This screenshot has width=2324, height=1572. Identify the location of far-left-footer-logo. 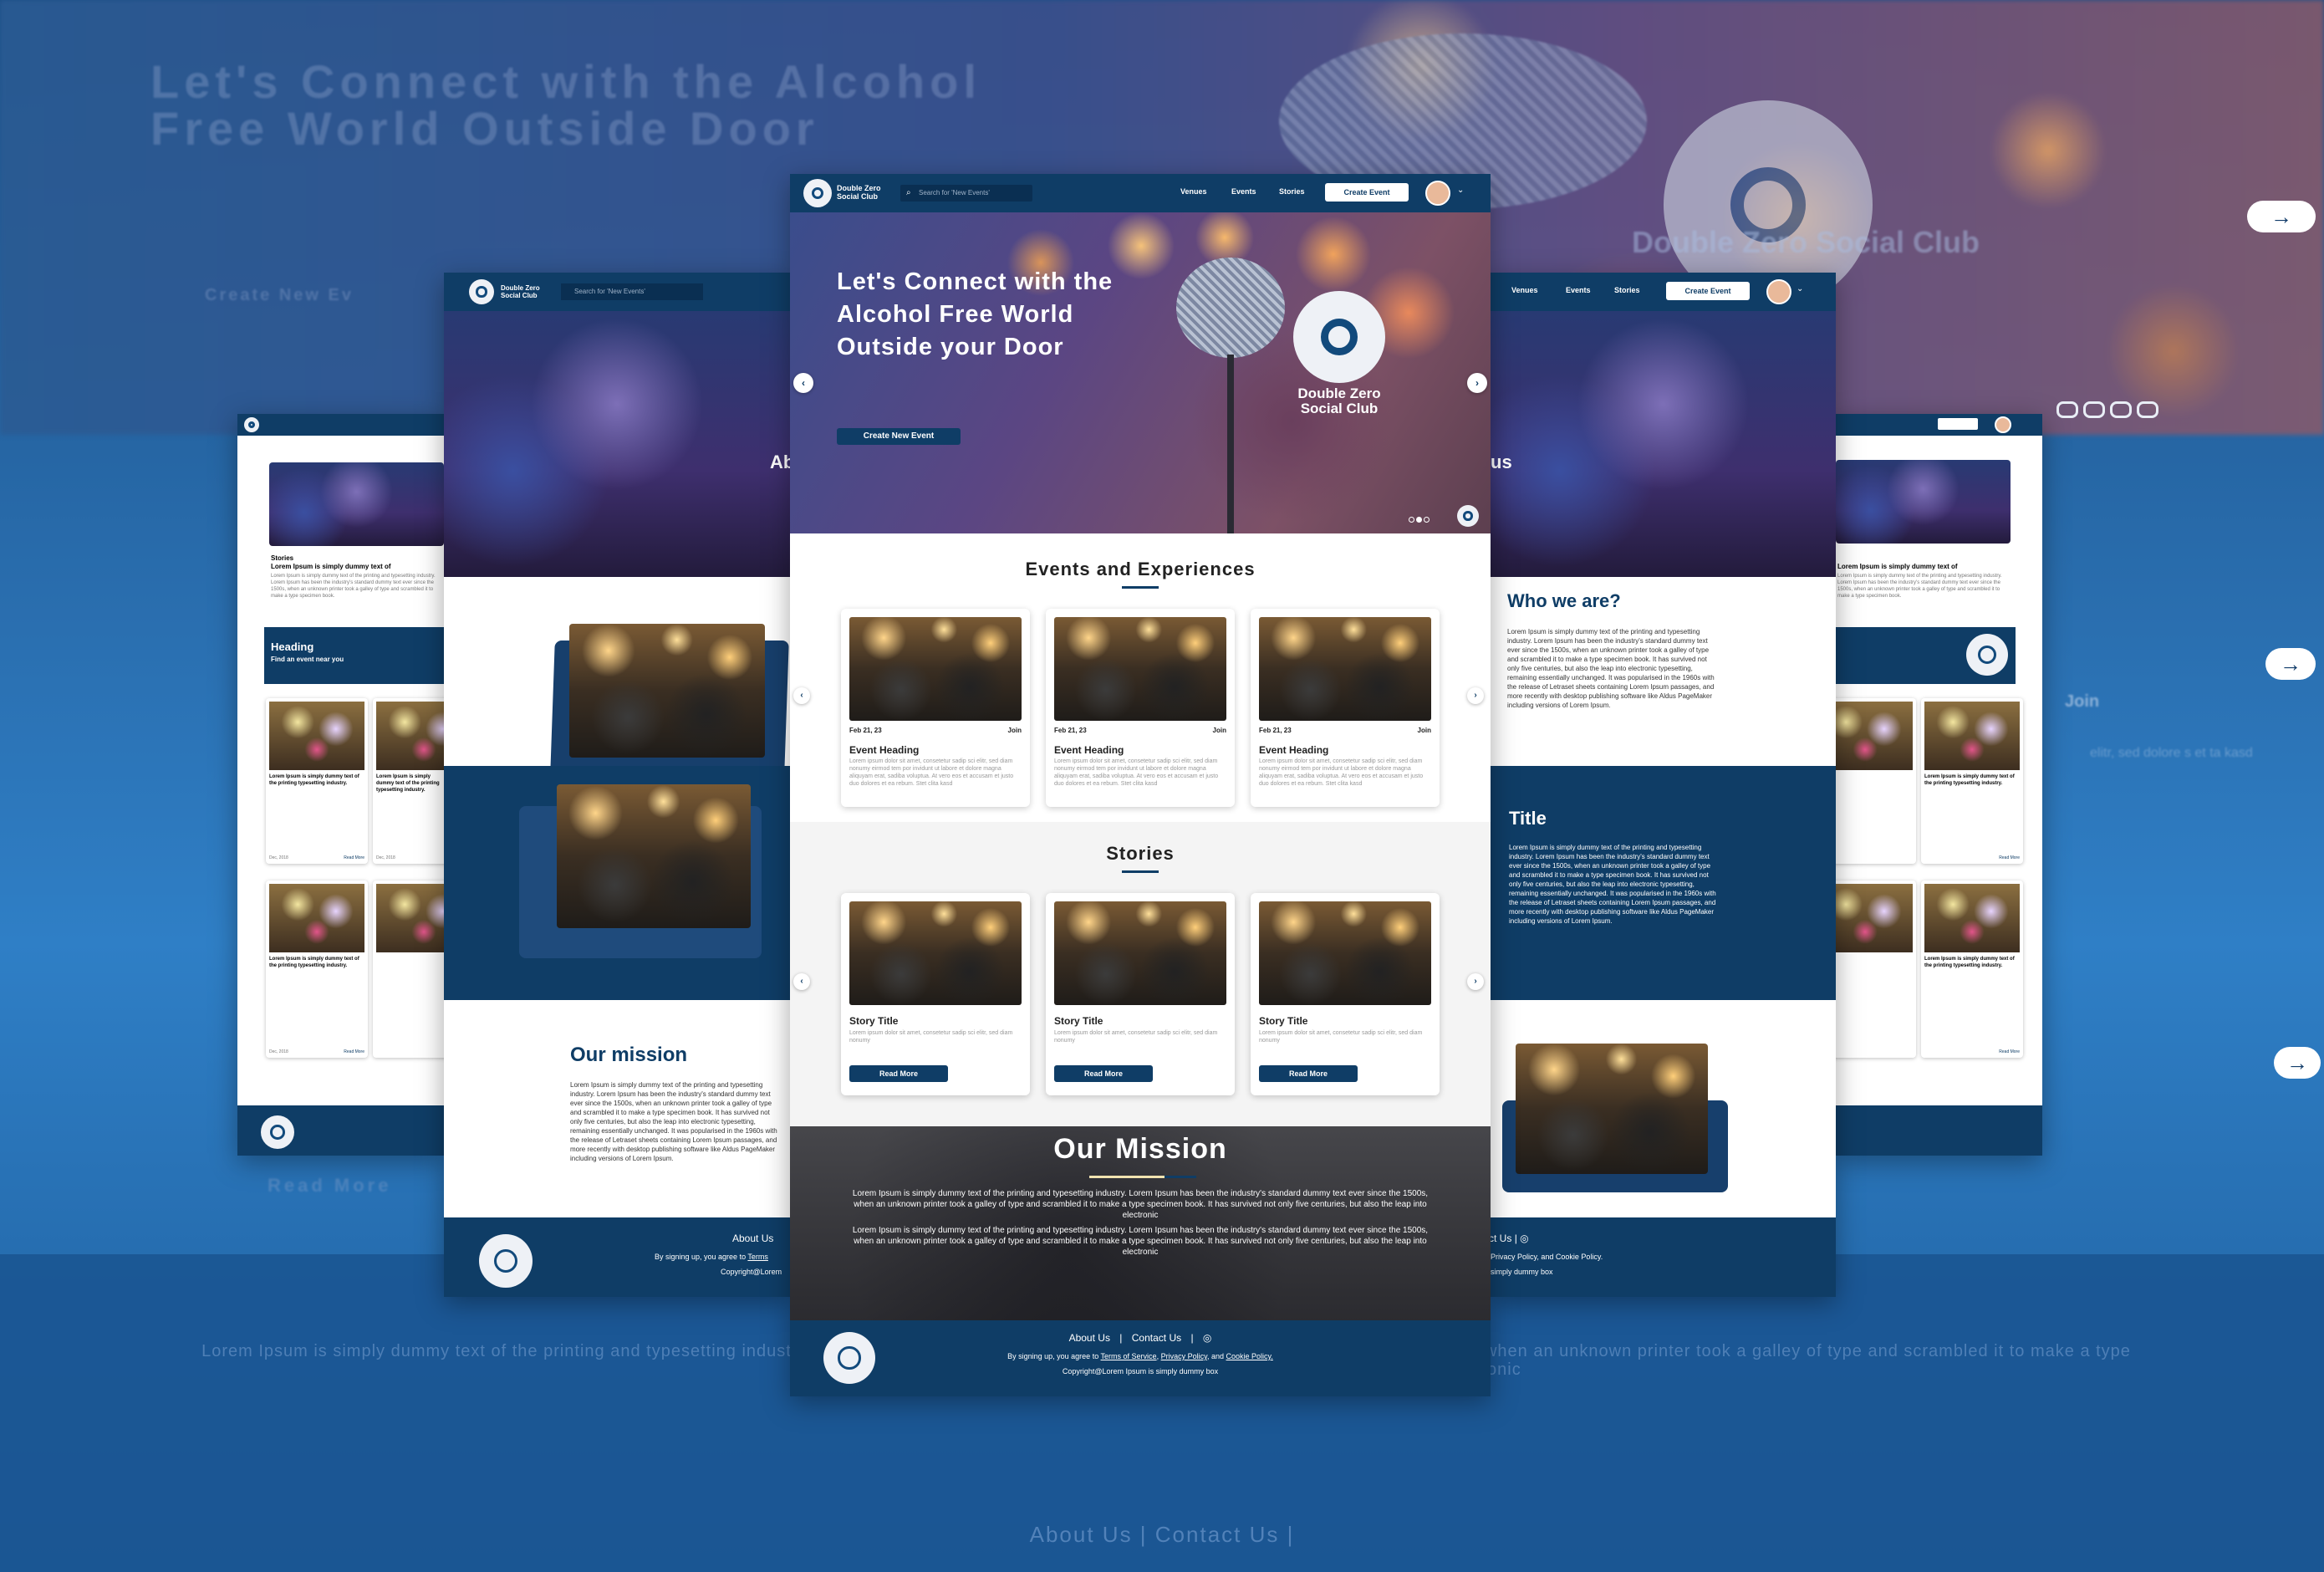
(277, 1132).